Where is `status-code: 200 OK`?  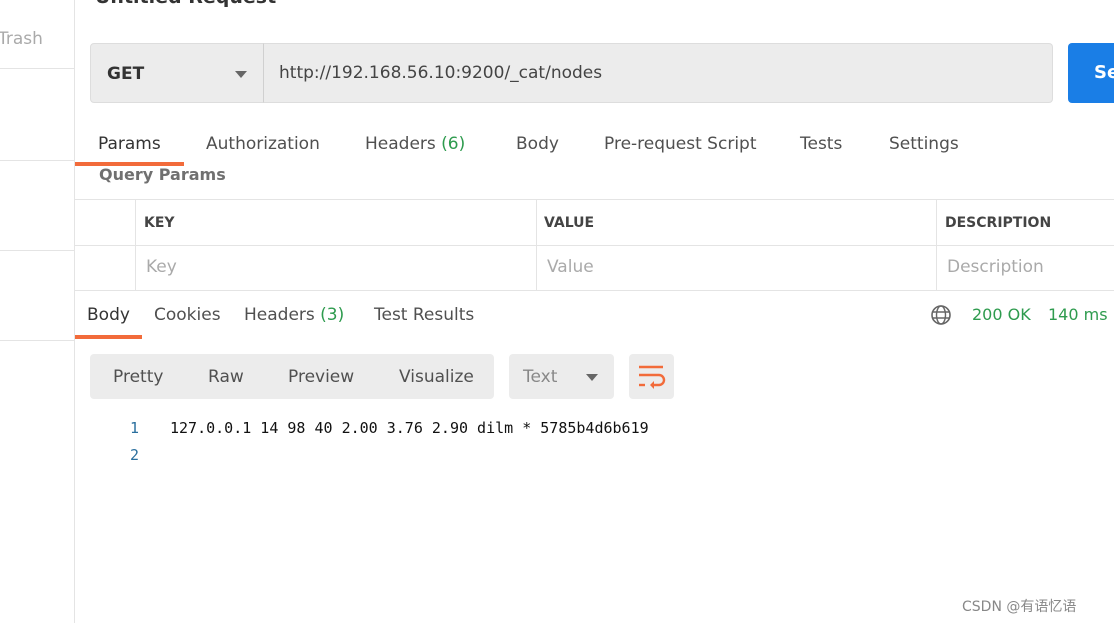
status-code: 200 OK is located at coordinates (1001, 314).